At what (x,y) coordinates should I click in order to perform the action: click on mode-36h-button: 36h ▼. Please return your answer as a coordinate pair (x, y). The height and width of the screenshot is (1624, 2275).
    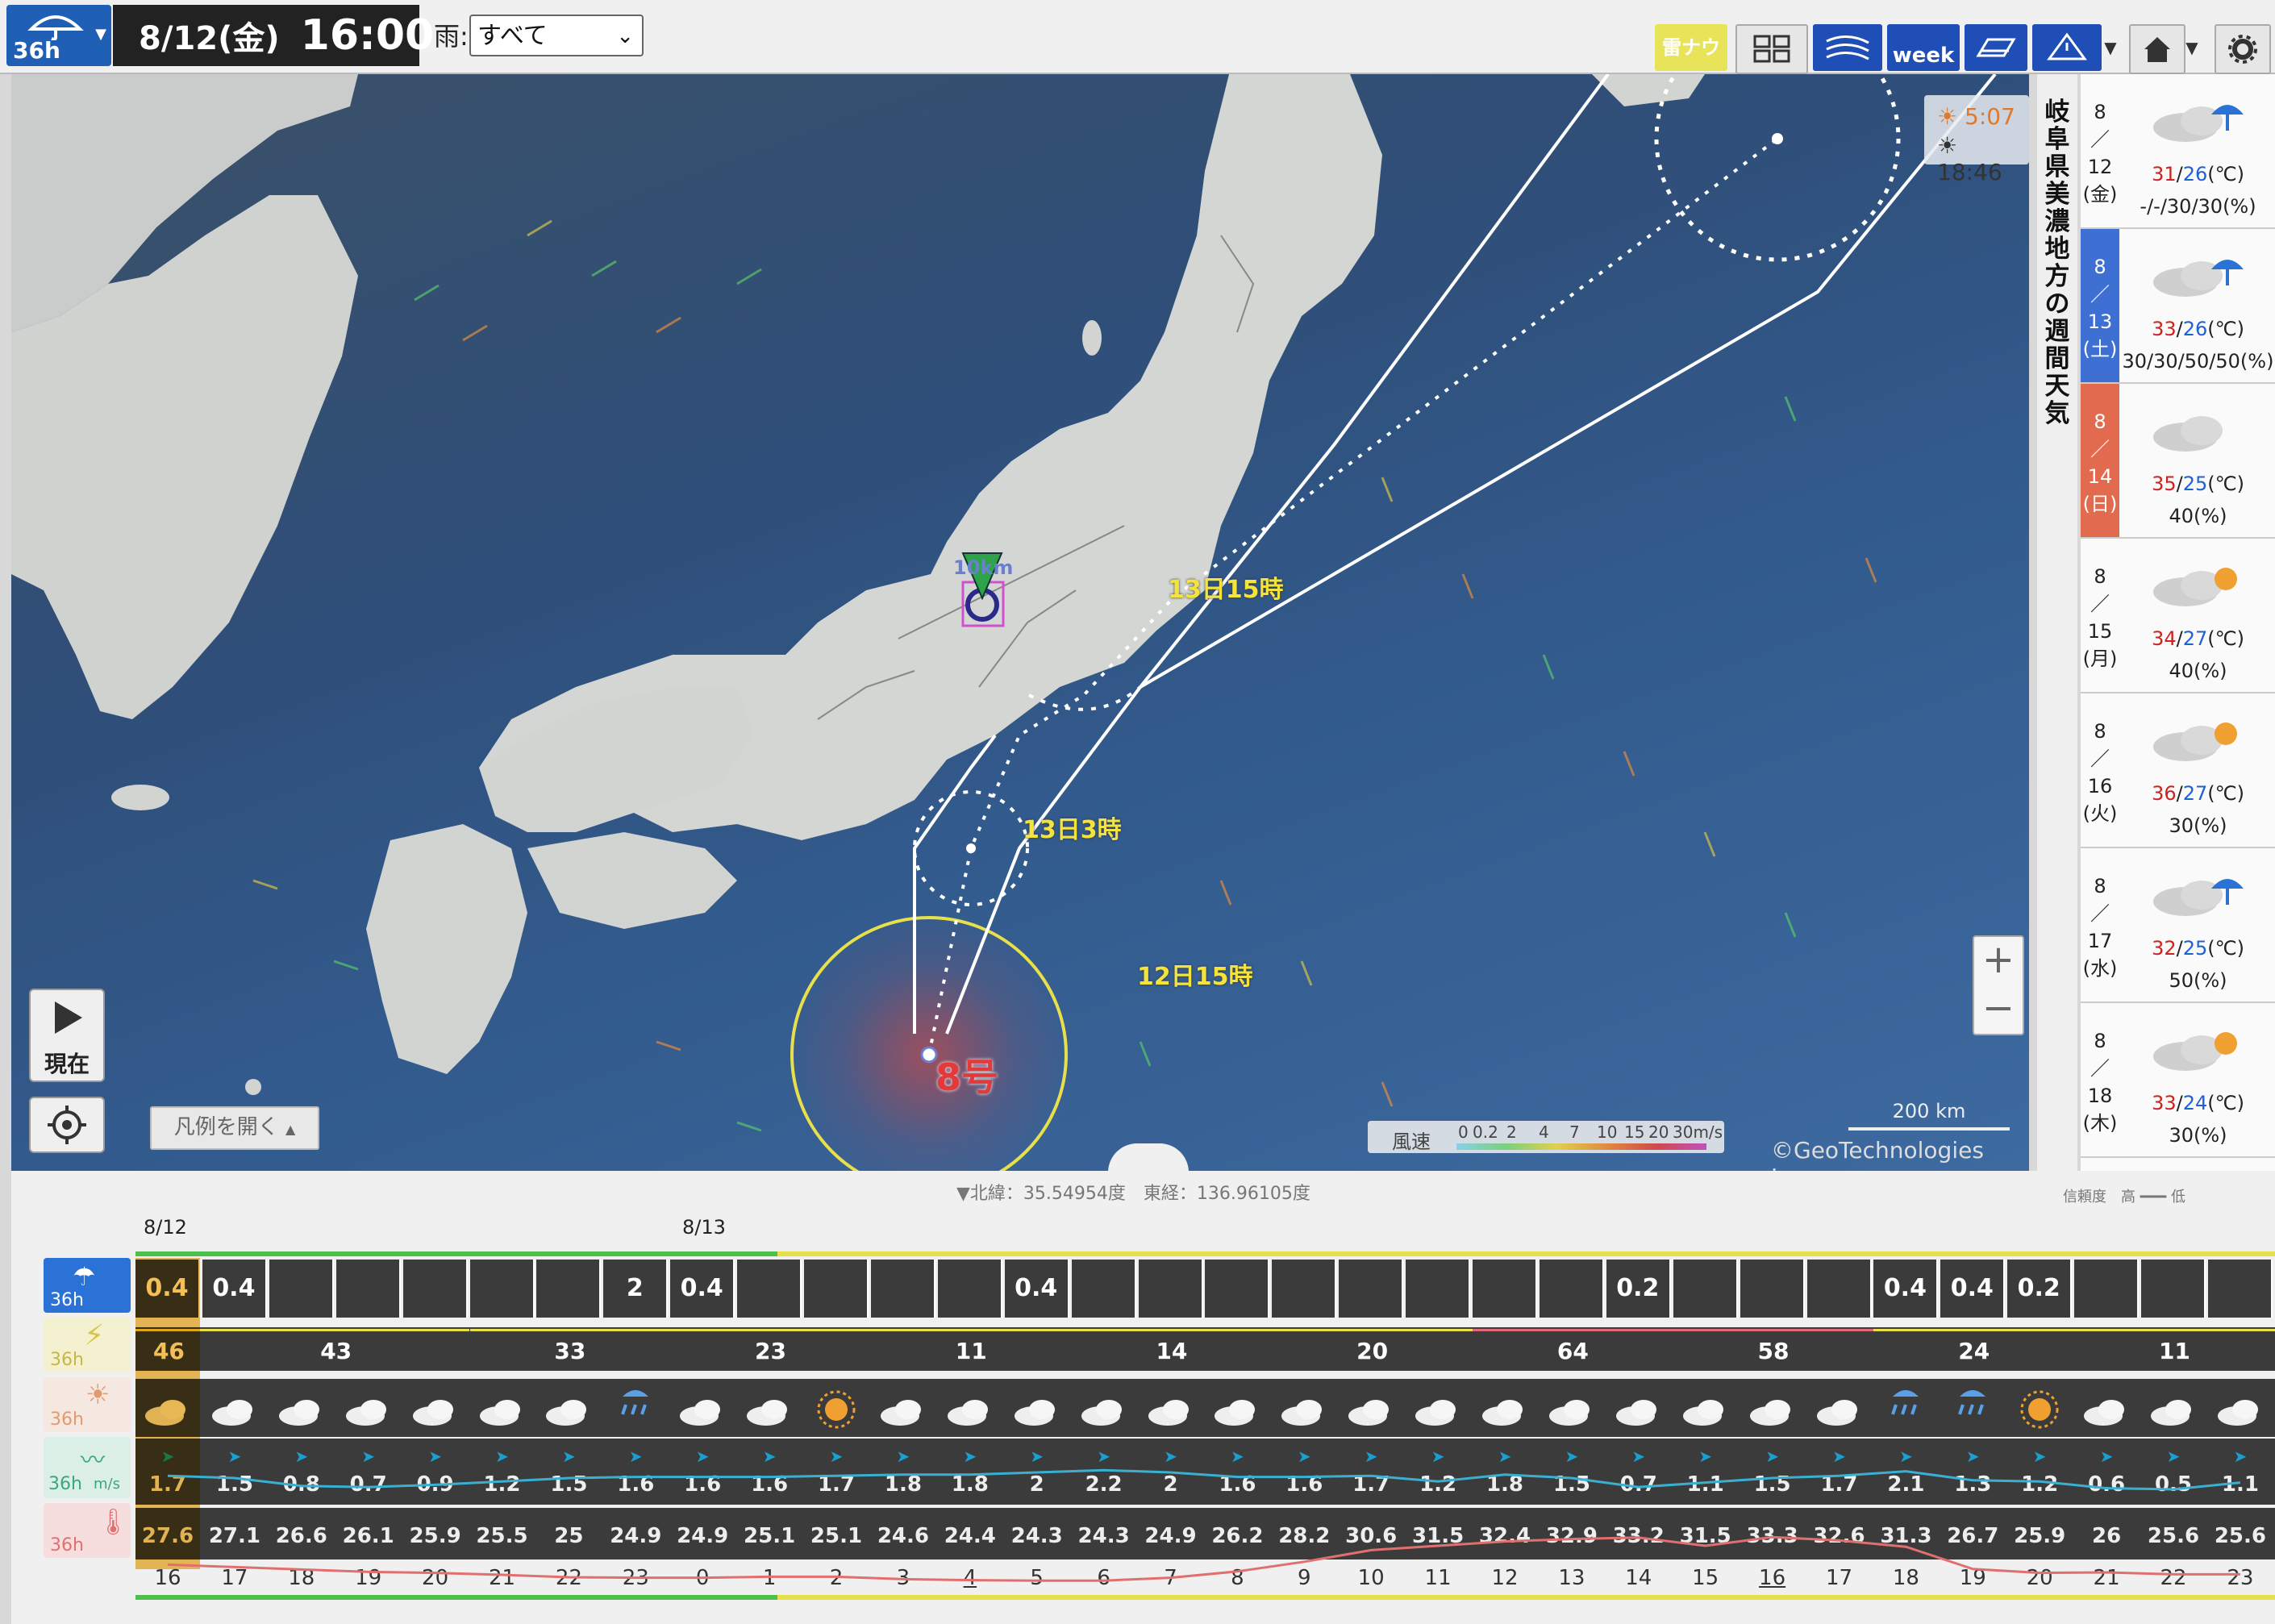
    Looking at the image, I should click on (58, 35).